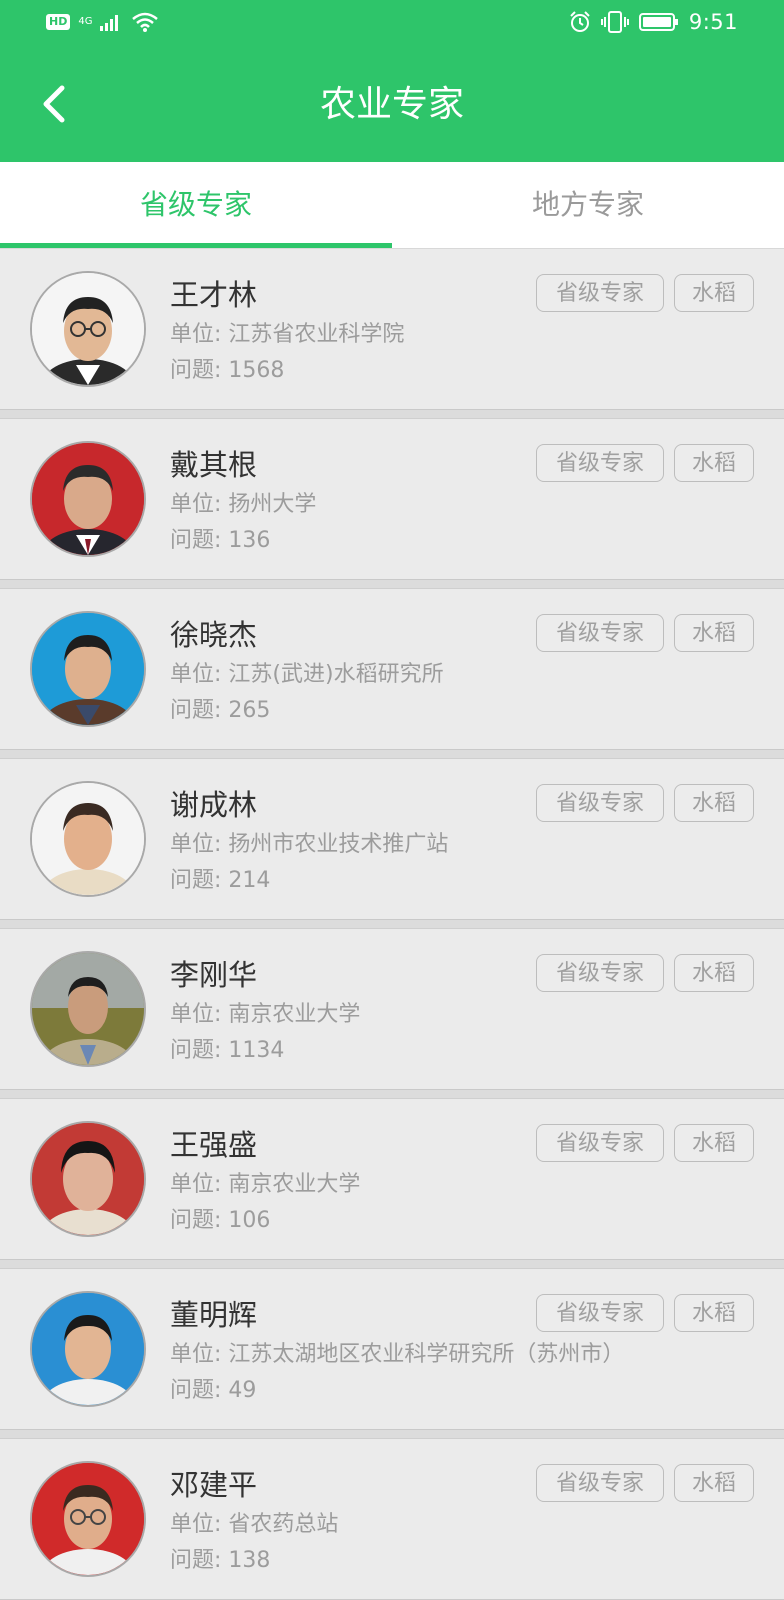 The image size is (784, 1600). What do you see at coordinates (392, 1009) in the screenshot?
I see `expert-row: 李刚华 单位: 南京农业大学 问题: 1134 省级专家 水稻` at bounding box center [392, 1009].